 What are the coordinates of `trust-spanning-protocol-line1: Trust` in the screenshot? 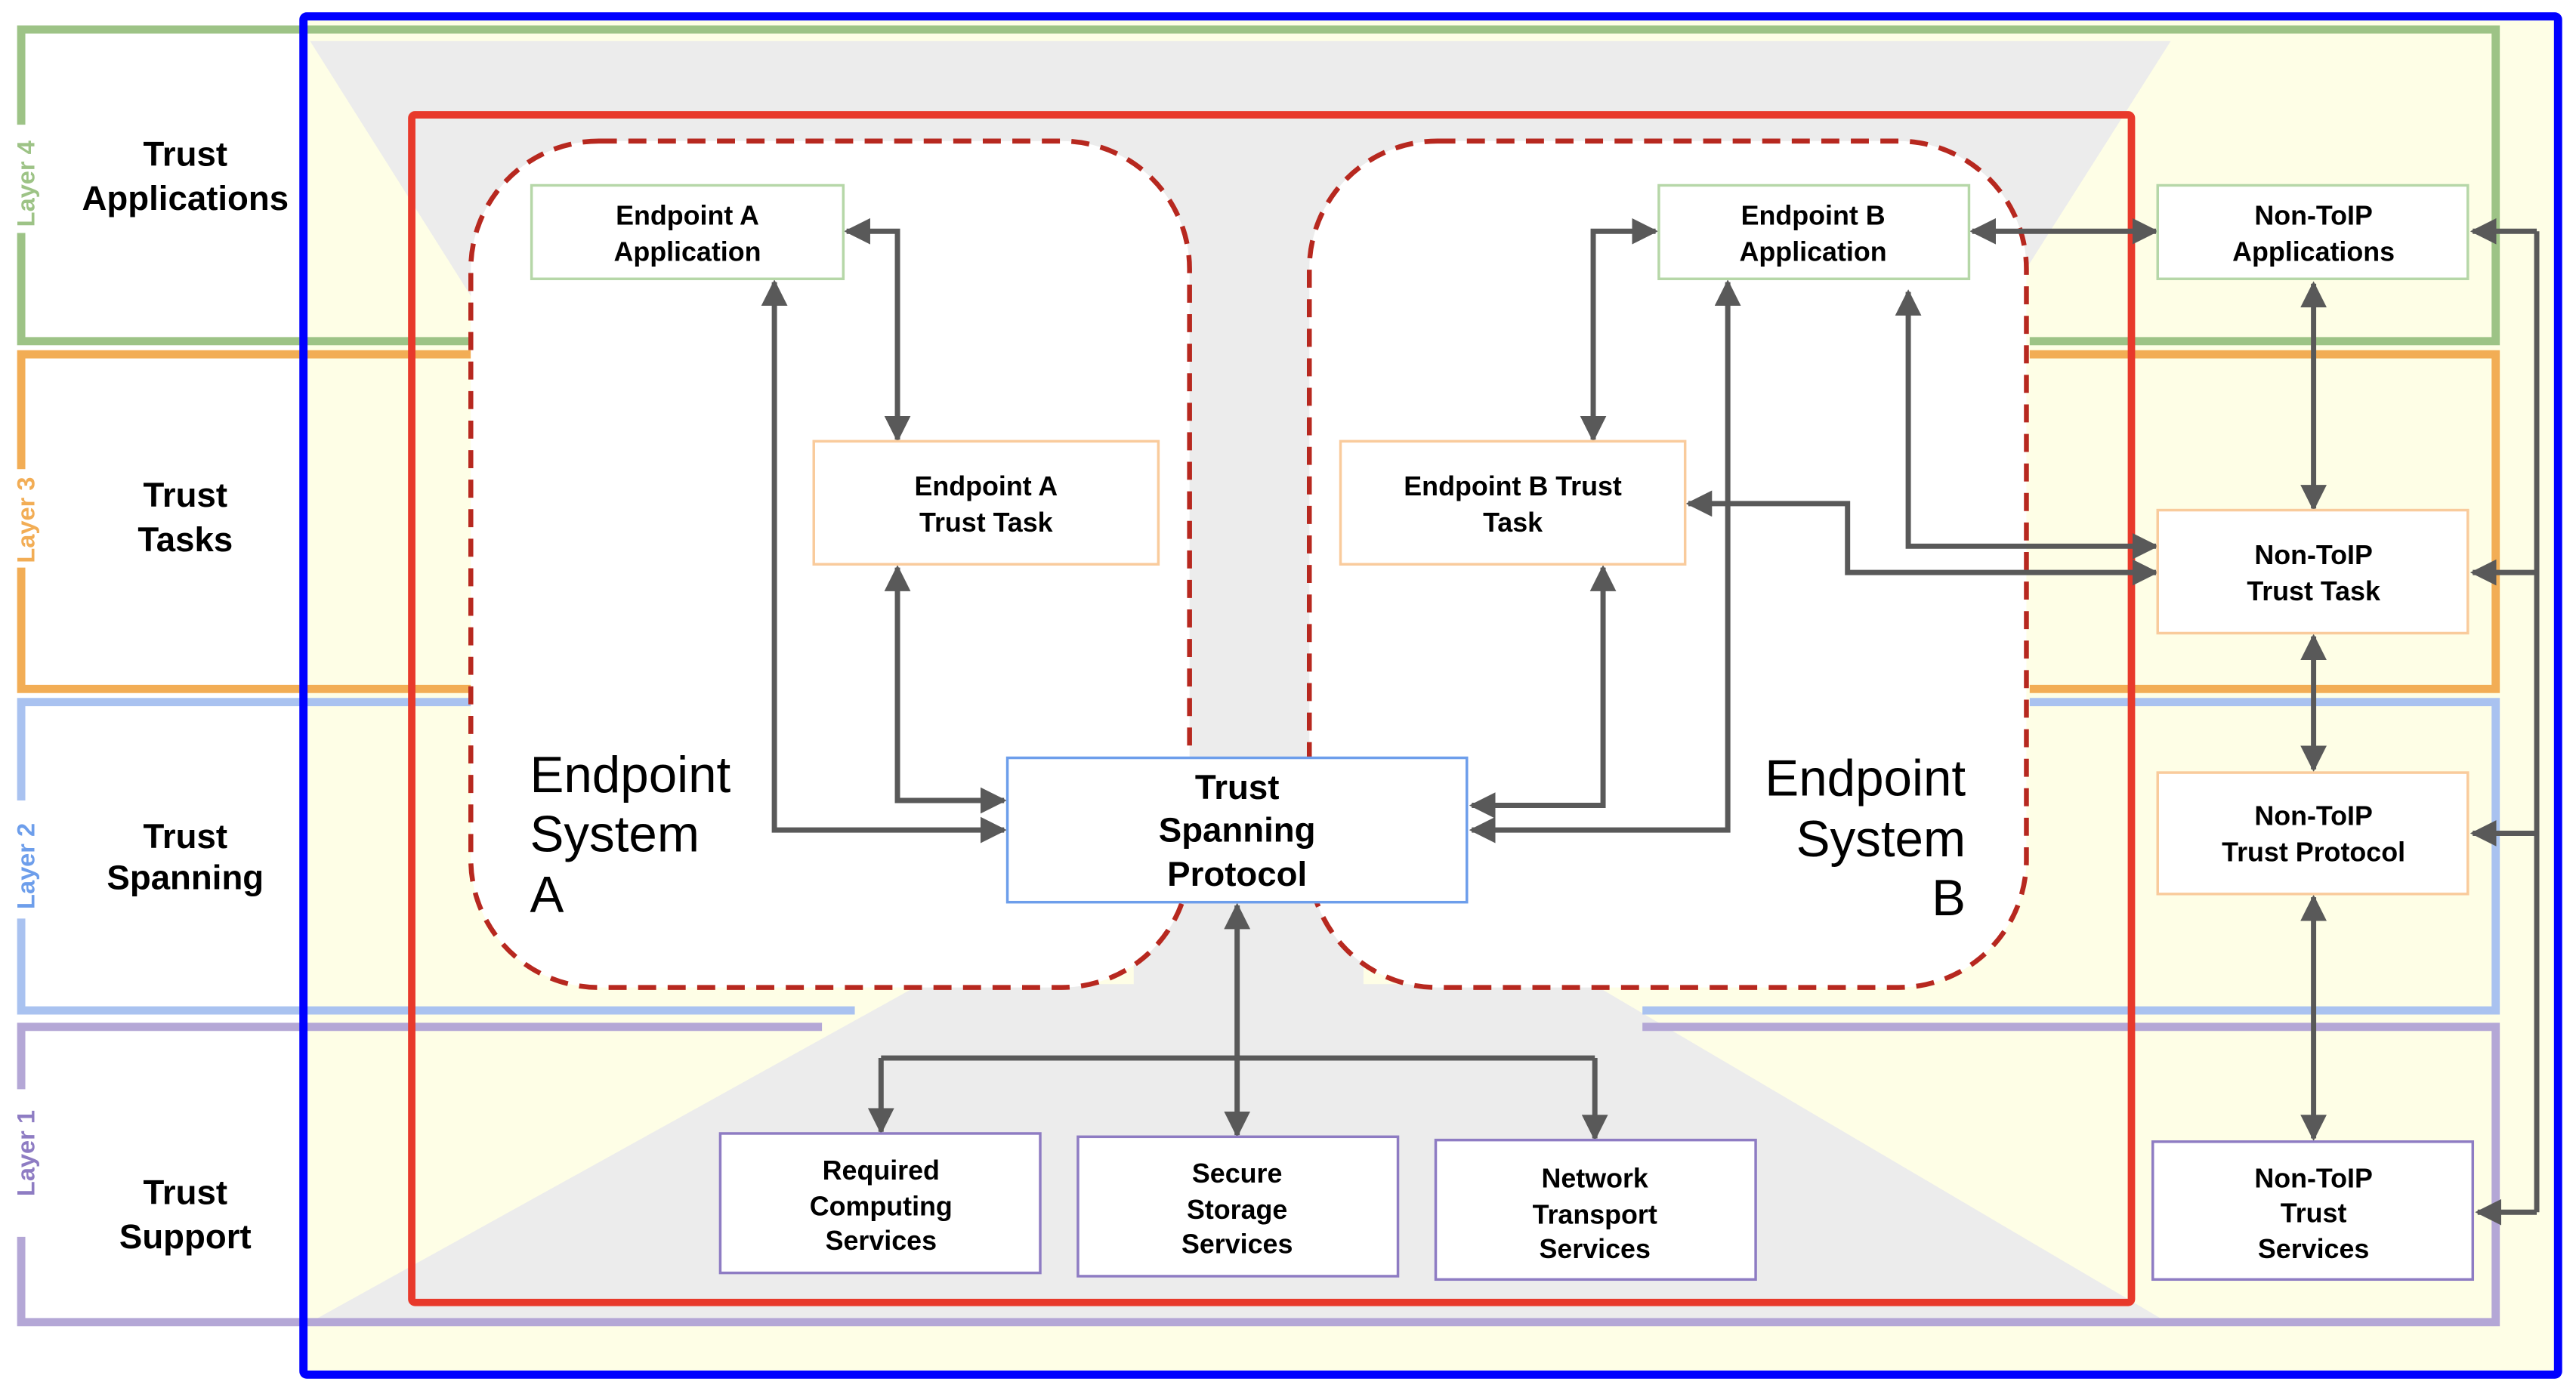 It's located at (1237, 787).